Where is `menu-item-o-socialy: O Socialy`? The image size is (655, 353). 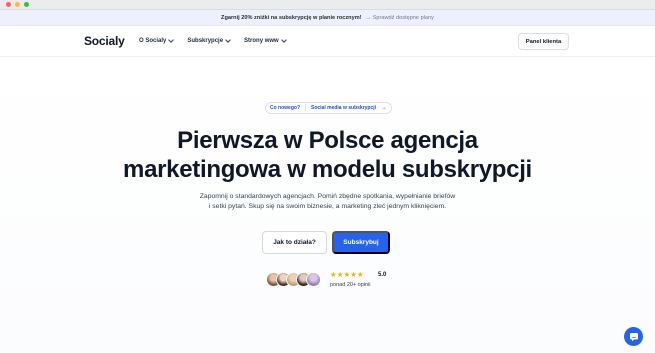 menu-item-o-socialy: O Socialy is located at coordinates (157, 40).